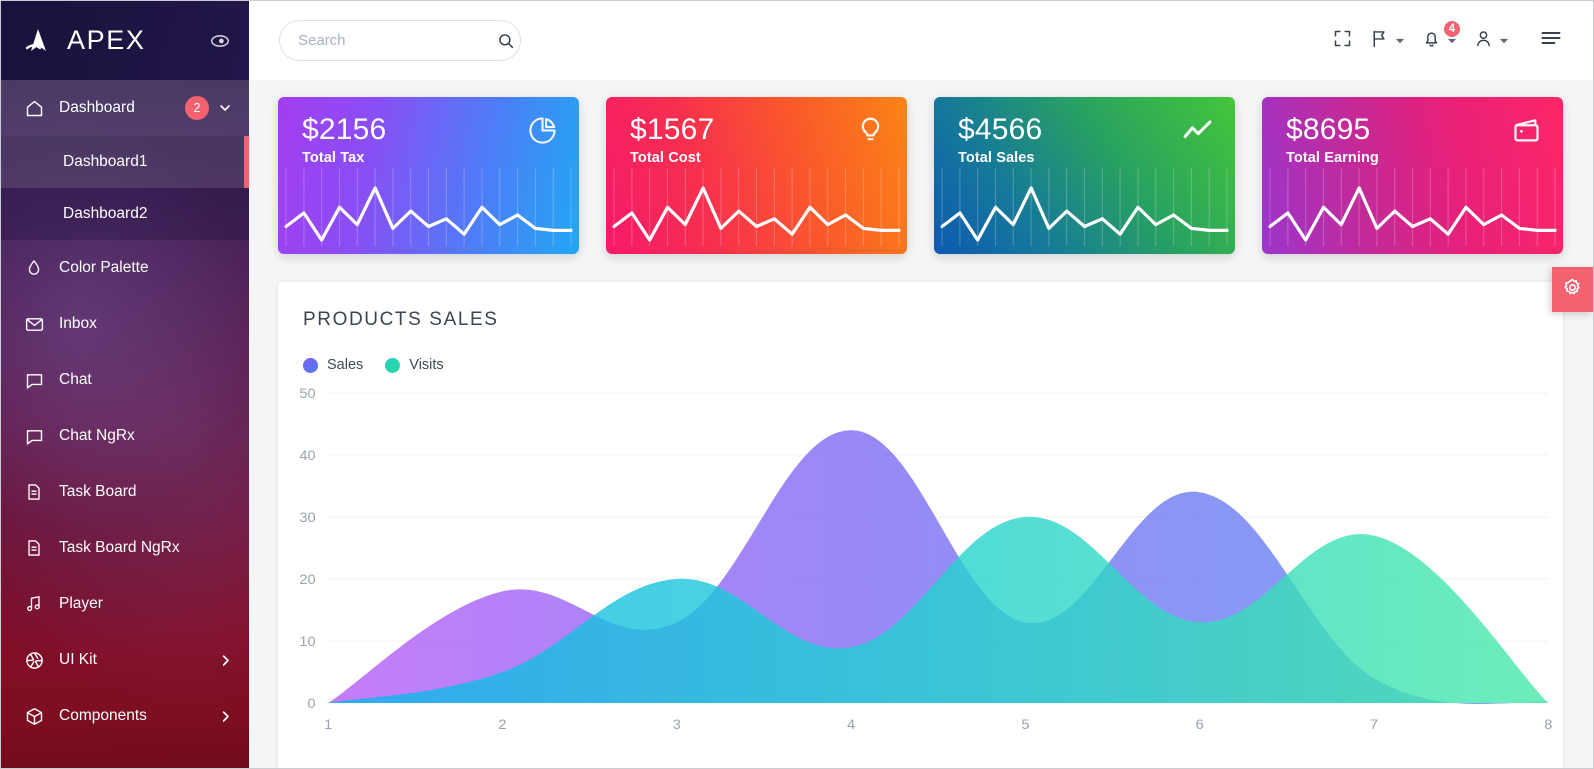  Describe the element at coordinates (345, 365) in the screenshot. I see `legend-label: Sales` at that location.